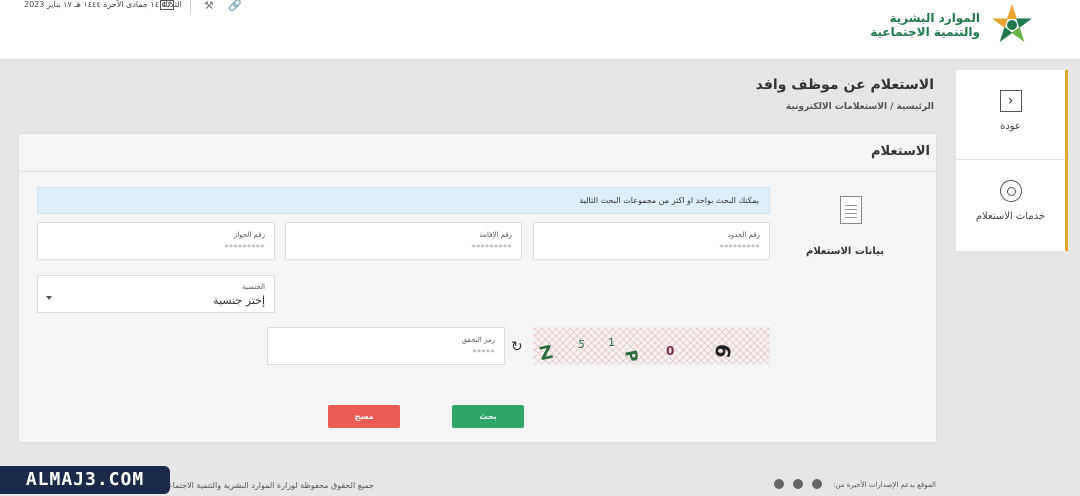  What do you see at coordinates (85, 480) in the screenshot?
I see `site-watermark: ALMAJ3.COM` at bounding box center [85, 480].